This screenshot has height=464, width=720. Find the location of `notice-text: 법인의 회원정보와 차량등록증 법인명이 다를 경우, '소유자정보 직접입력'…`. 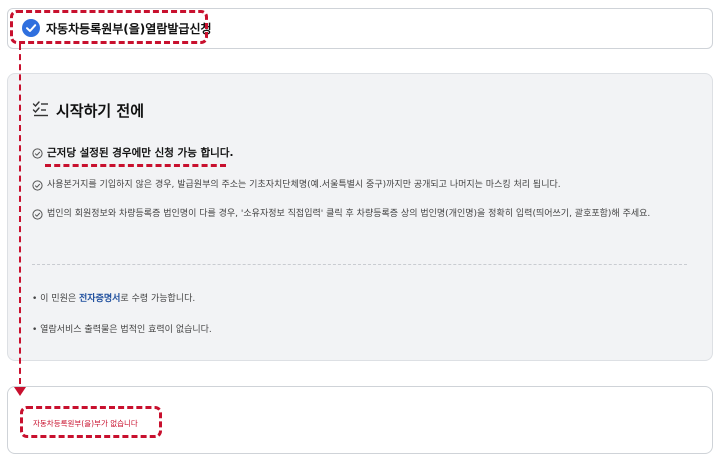

notice-text: 법인의 회원정보와 차량등록증 법인명이 다를 경우, '소유자정보 직접입력'… is located at coordinates (349, 214).